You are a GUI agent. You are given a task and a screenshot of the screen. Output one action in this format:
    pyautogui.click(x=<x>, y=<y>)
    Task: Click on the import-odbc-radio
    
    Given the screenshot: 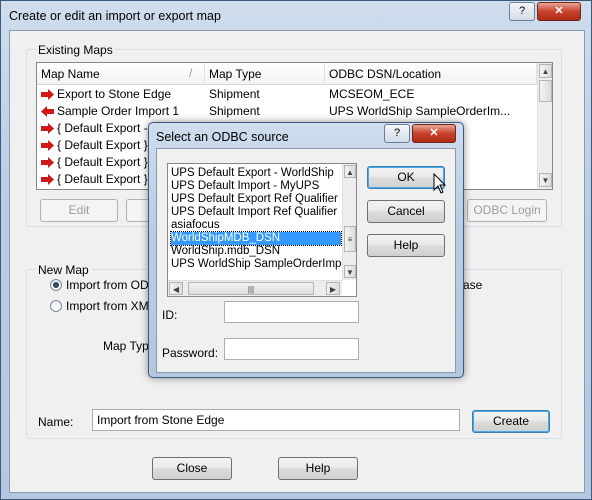 What is the action you would take?
    pyautogui.click(x=56, y=285)
    